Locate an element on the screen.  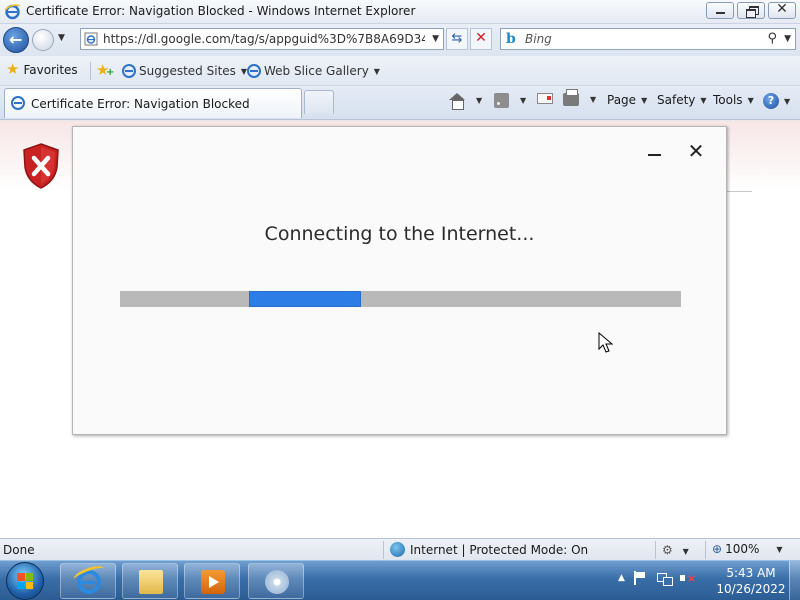
security-shield-error-icon is located at coordinates (41, 166).